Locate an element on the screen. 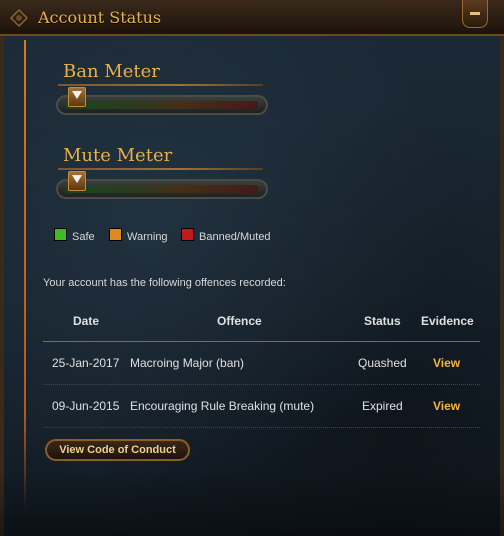  view-code-of-conduct-button: View Code of Conduct is located at coordinates (117, 450).